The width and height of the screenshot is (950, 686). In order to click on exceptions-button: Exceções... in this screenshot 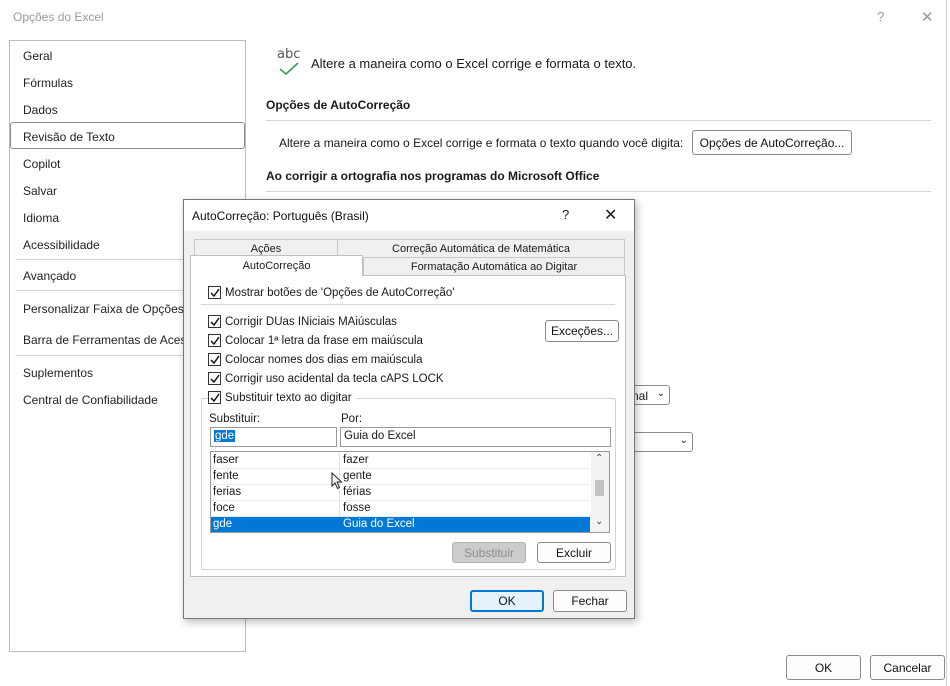, I will do `click(582, 331)`.